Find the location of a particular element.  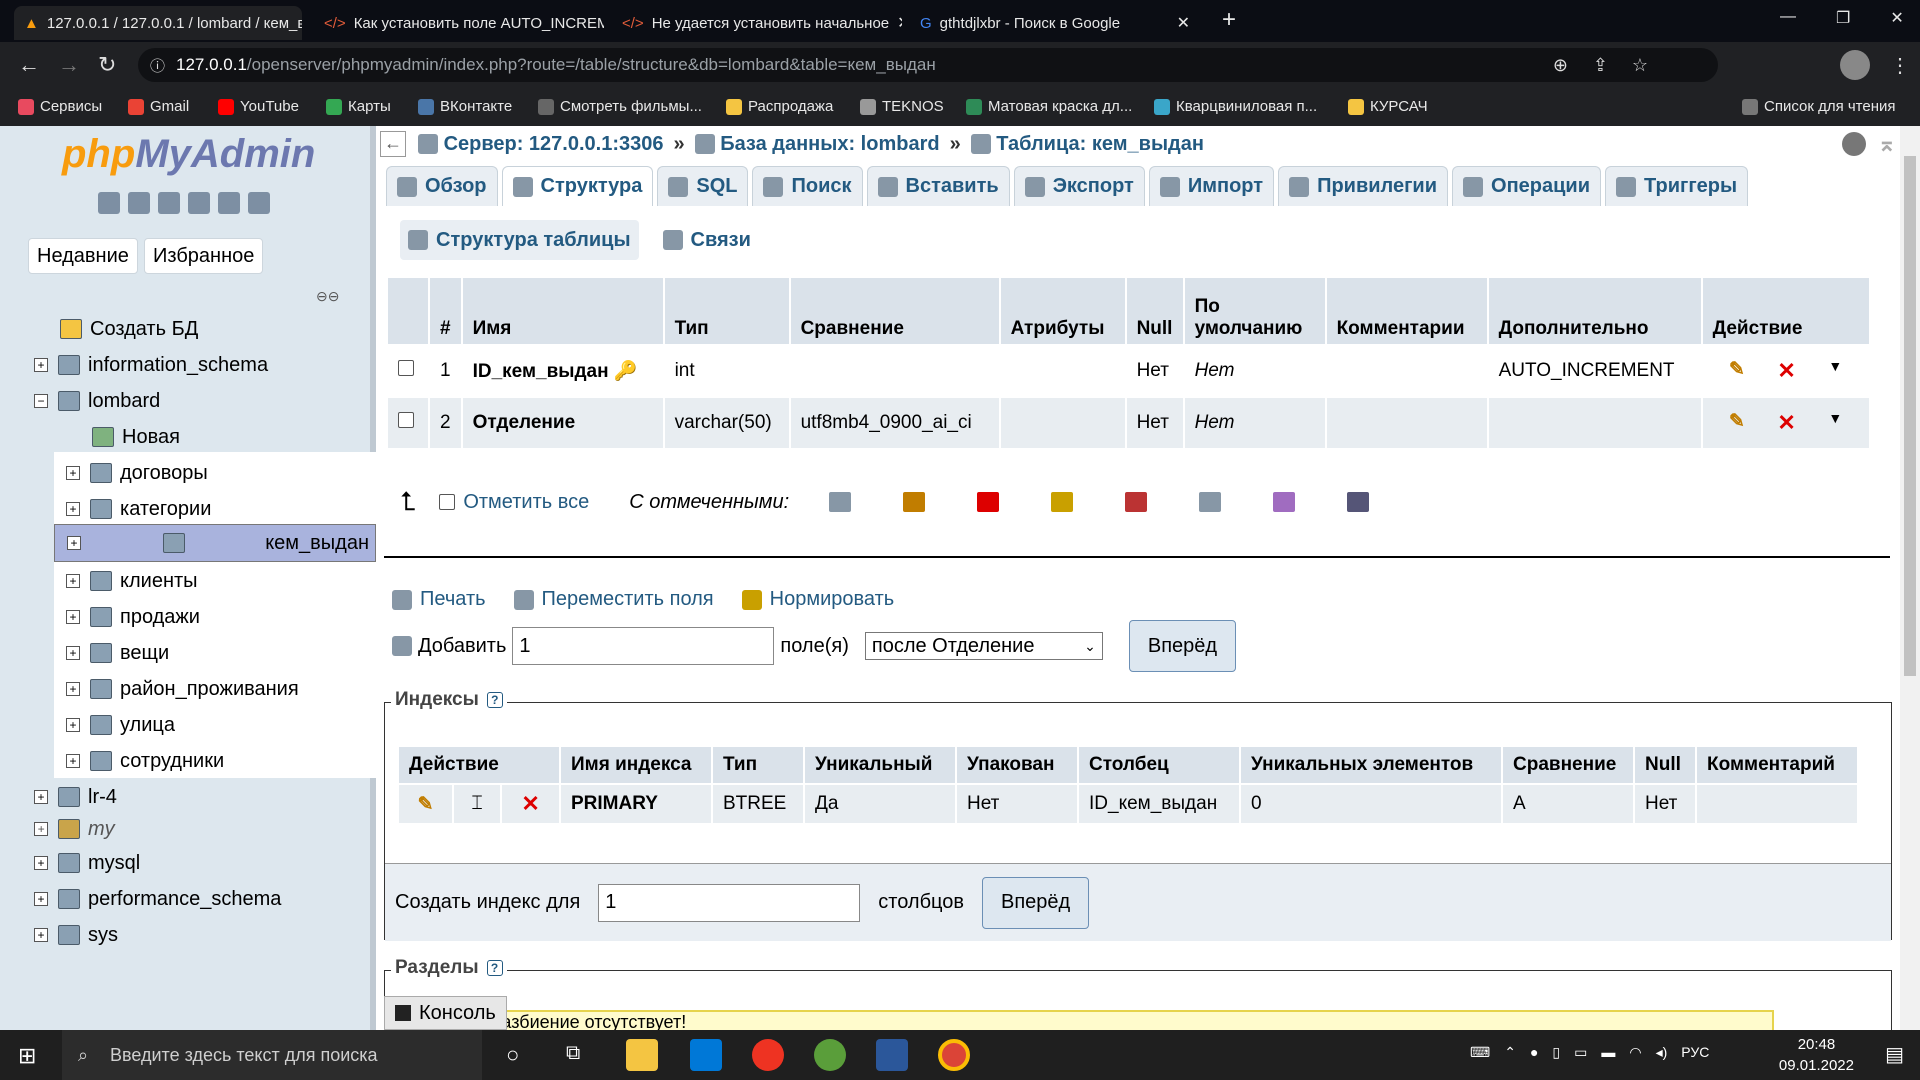

menu-icon: ⋮ is located at coordinates (1900, 65).